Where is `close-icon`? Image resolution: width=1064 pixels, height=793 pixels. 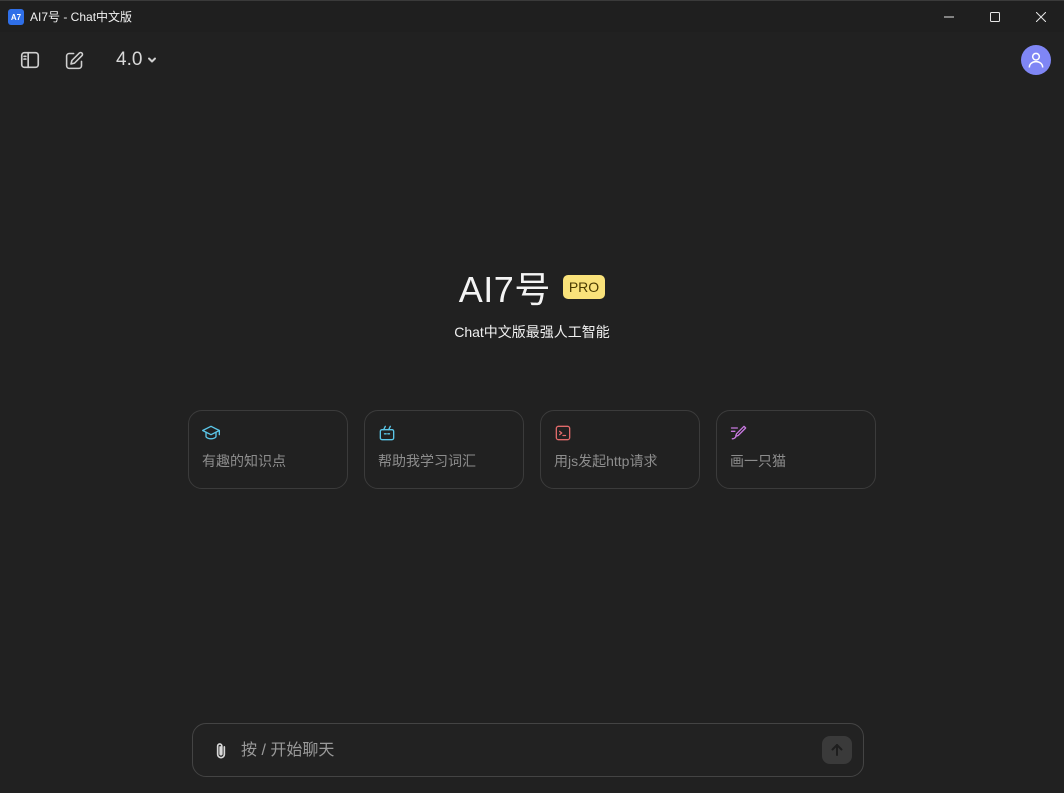
close-icon is located at coordinates (1041, 17).